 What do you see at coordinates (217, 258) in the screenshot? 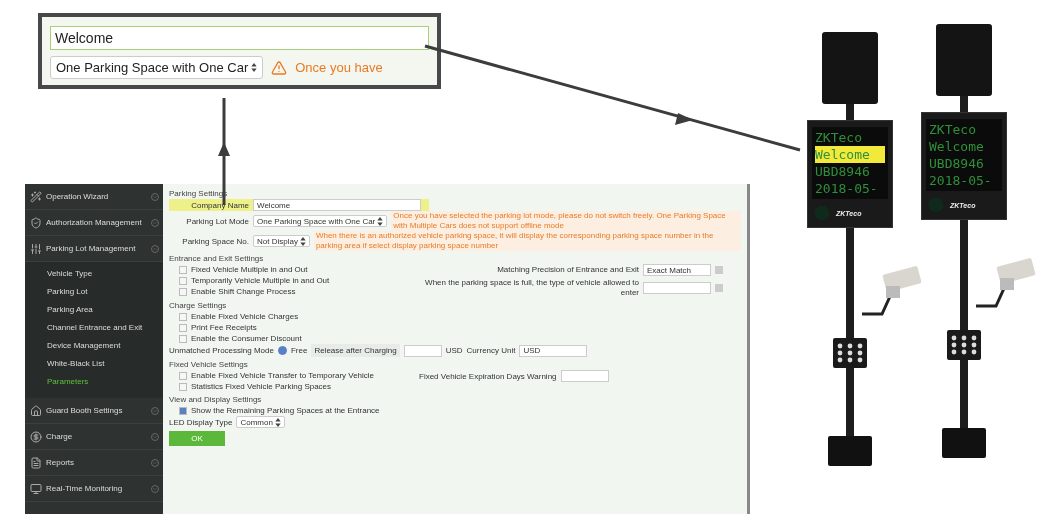
I see `section-title: Entrance and Exit Settings` at bounding box center [217, 258].